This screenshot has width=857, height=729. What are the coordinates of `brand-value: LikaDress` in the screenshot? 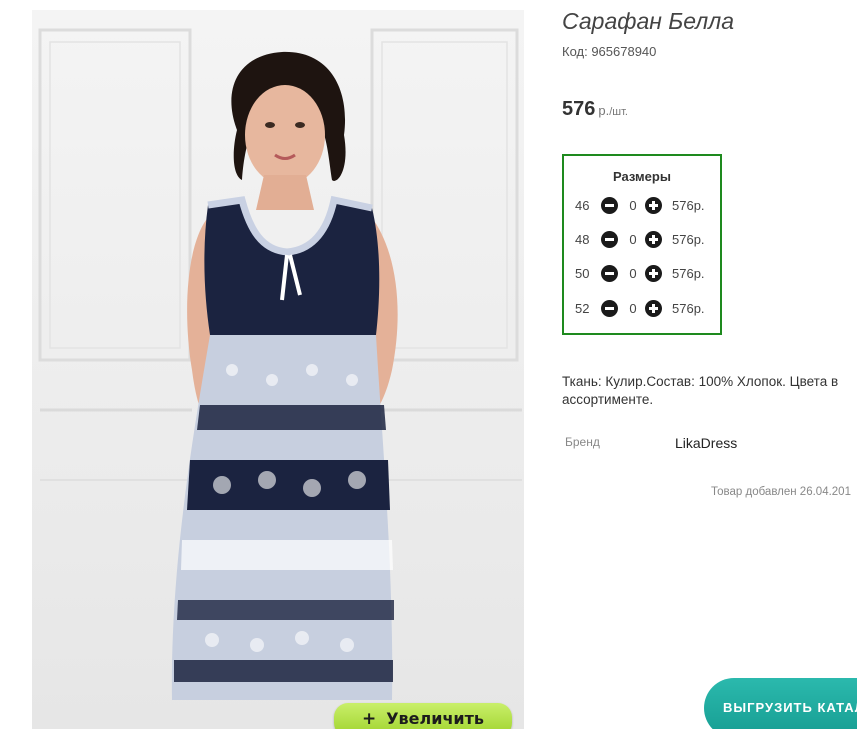 It's located at (706, 443).